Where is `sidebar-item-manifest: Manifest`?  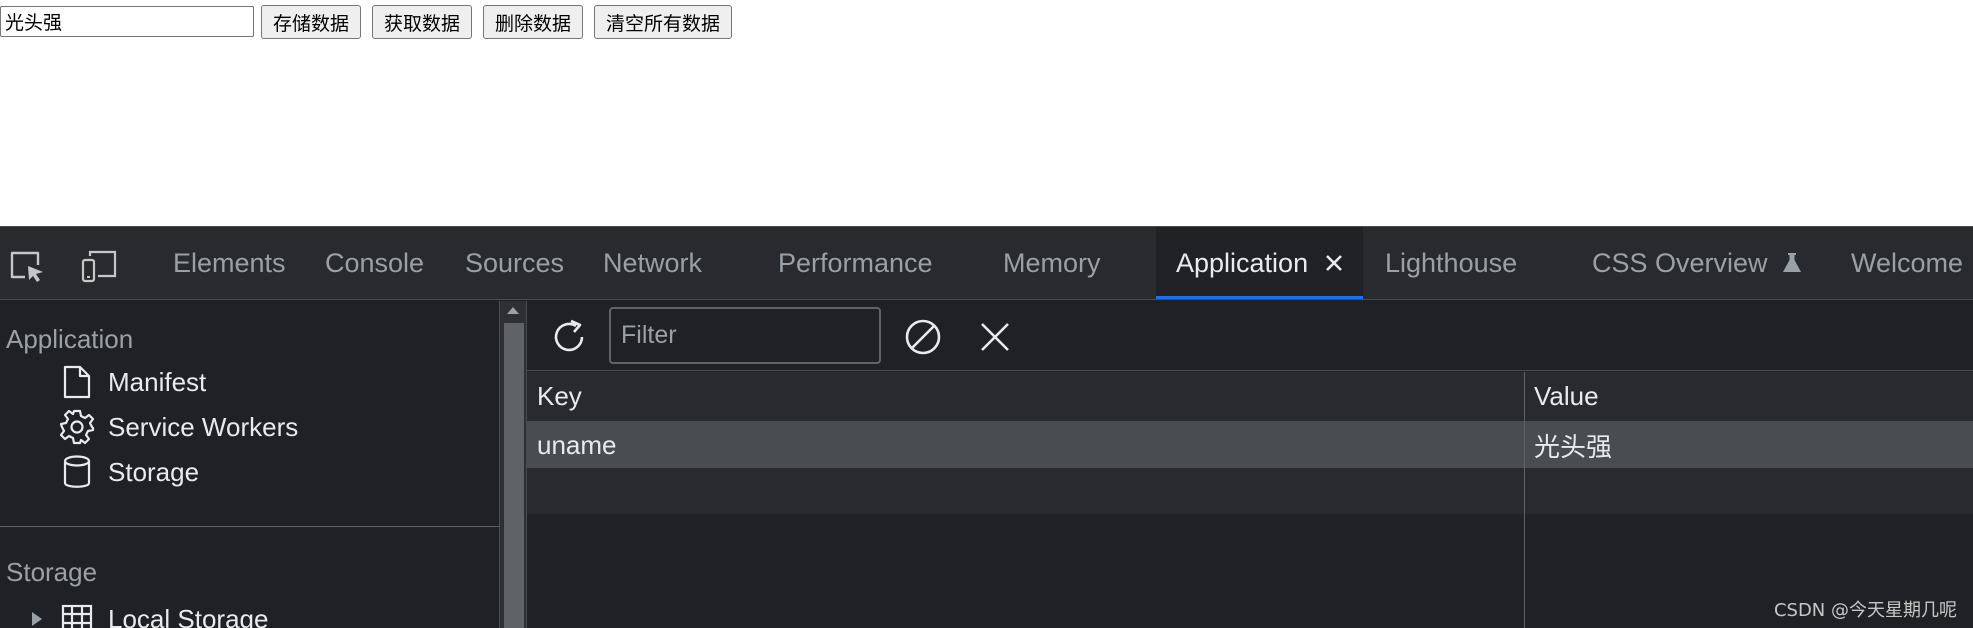 sidebar-item-manifest: Manifest is located at coordinates (131, 382).